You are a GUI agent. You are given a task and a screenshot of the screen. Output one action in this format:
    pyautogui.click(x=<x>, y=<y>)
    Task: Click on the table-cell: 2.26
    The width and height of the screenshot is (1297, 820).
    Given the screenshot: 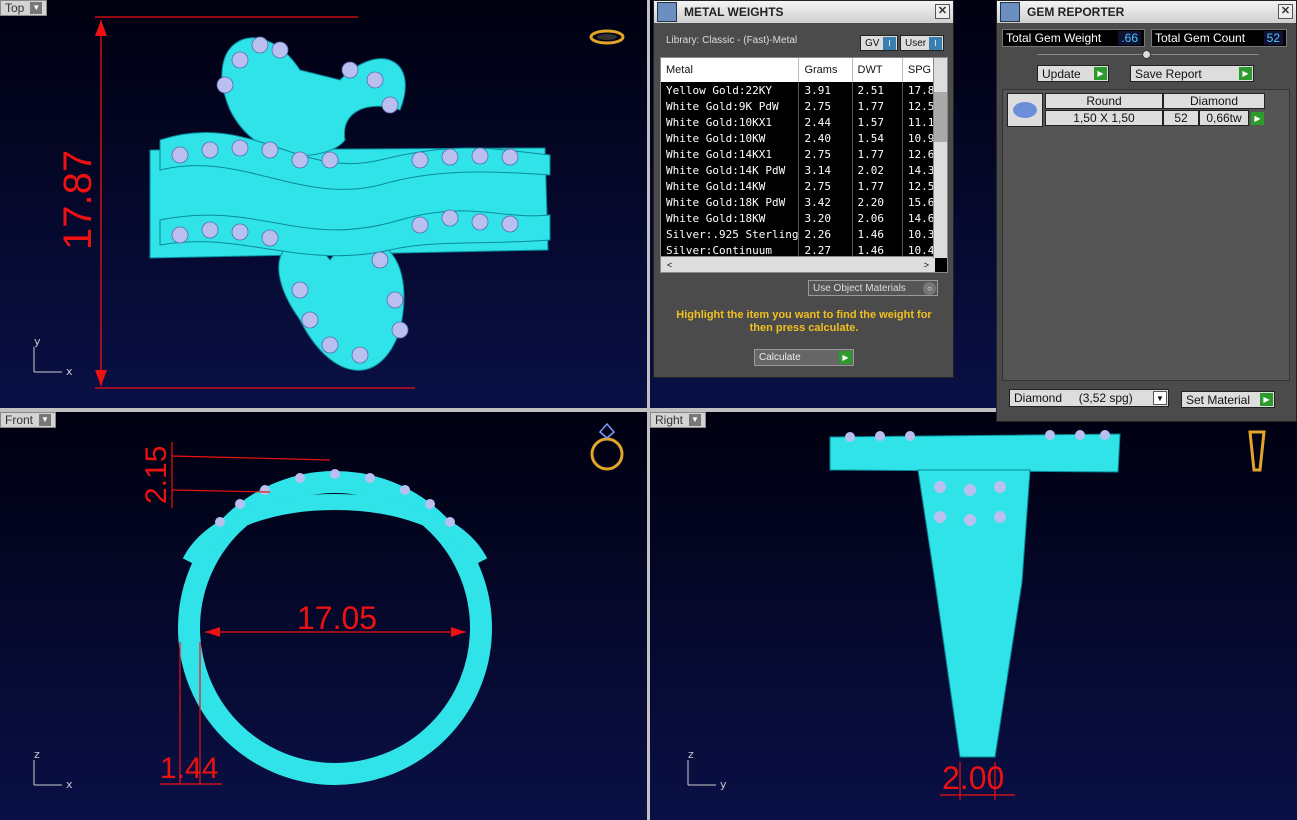 What is the action you would take?
    pyautogui.click(x=825, y=234)
    